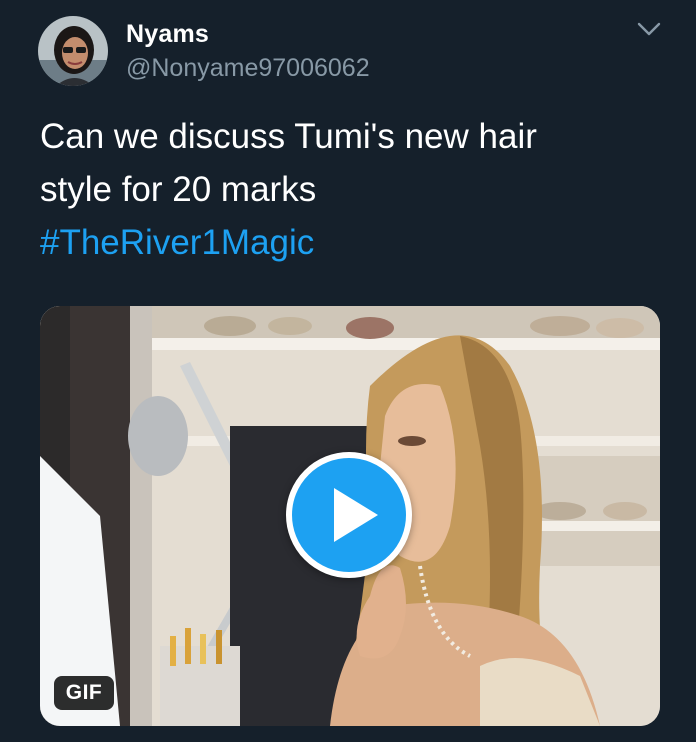 Image resolution: width=696 pixels, height=742 pixels. Describe the element at coordinates (355, 242) in the screenshot. I see `hashtag-link: #TheRiver1Magic` at that location.